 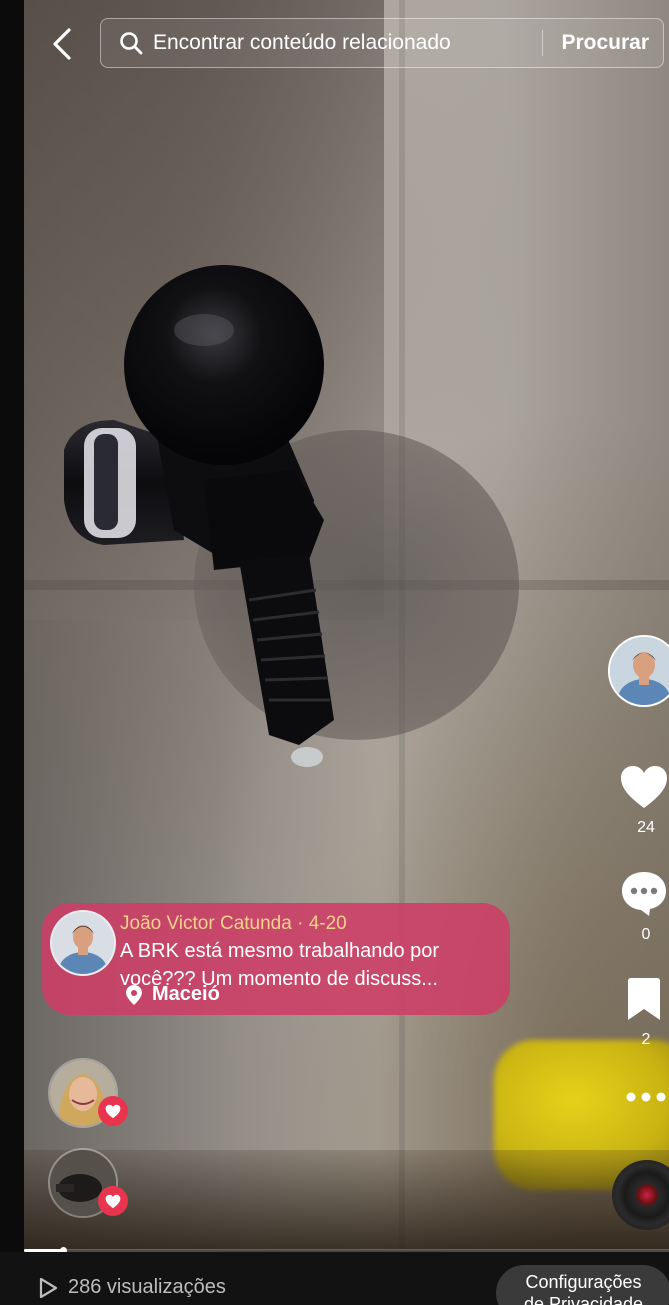 I want to click on search-bar: Encontrar conteúdo relacionado Procurar, so click(x=382, y=43).